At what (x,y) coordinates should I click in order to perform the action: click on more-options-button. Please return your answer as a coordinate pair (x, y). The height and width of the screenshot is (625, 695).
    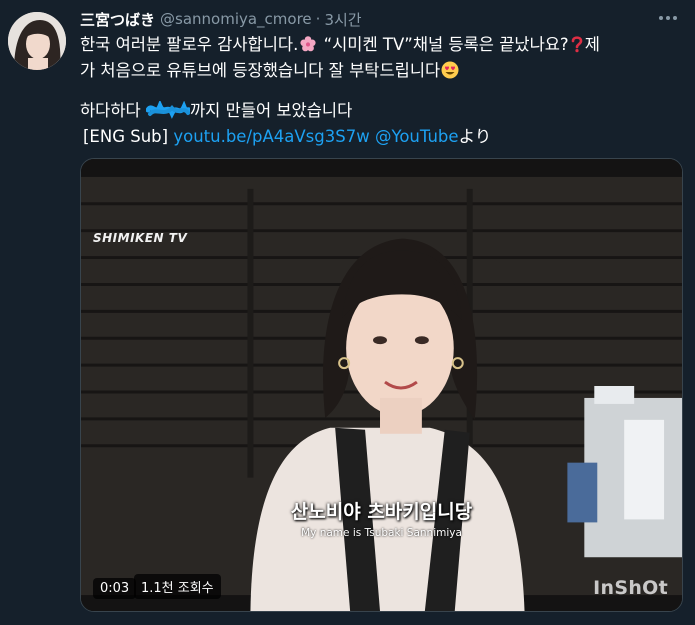
    Looking at the image, I should click on (668, 18).